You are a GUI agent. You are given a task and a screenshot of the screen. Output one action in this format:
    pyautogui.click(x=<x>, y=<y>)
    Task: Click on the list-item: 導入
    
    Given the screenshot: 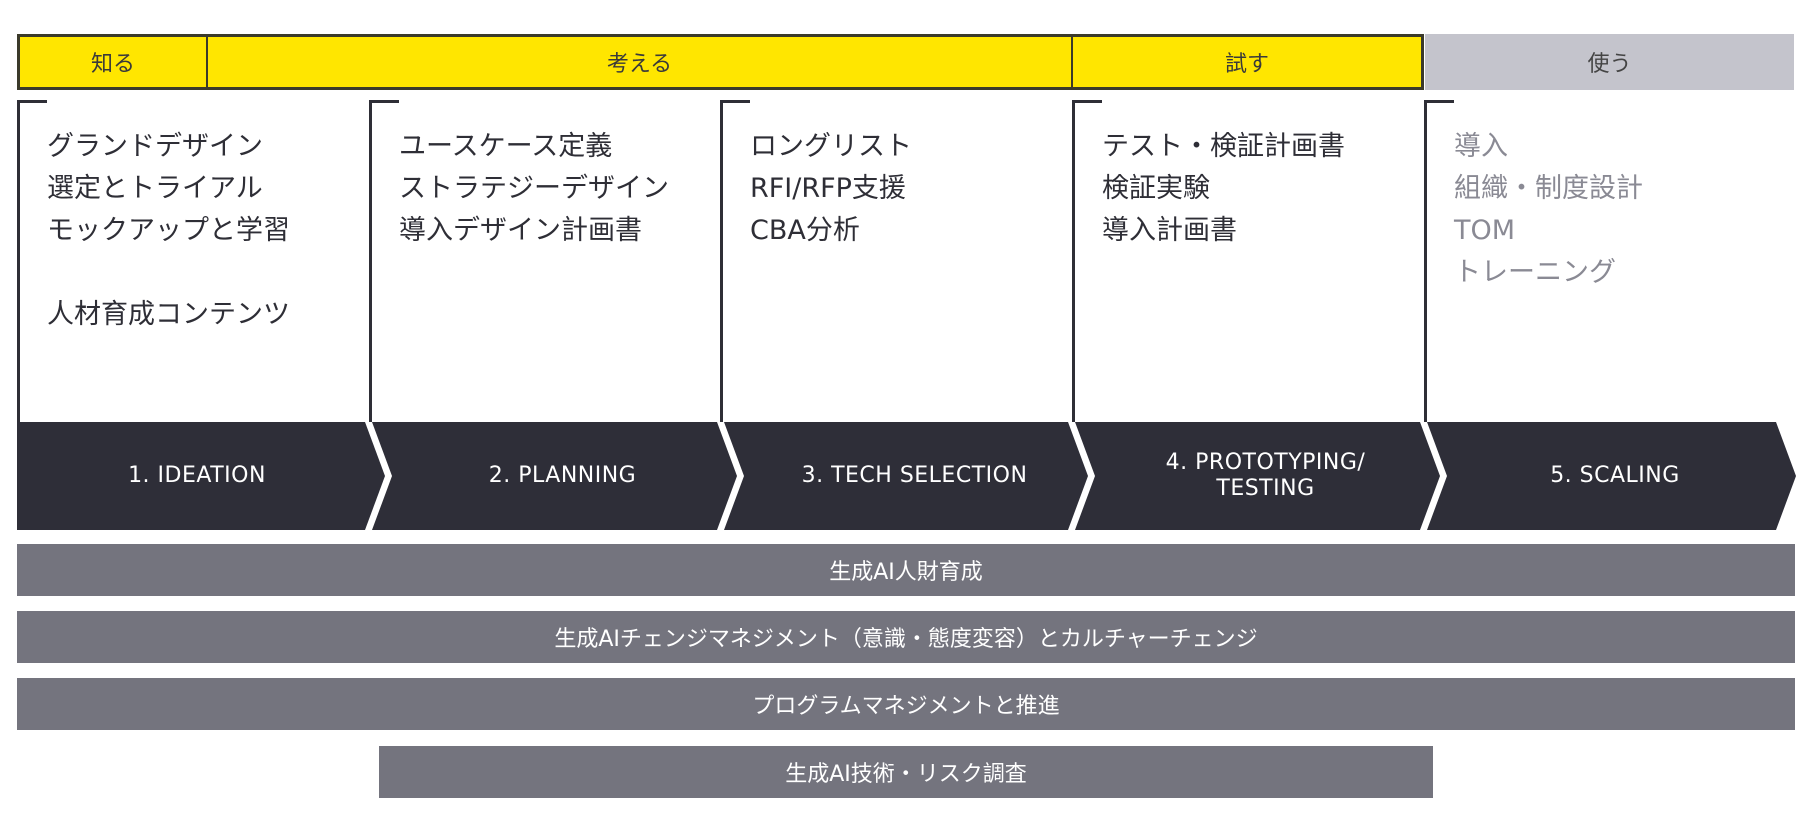 What is the action you would take?
    pyautogui.click(x=1481, y=146)
    